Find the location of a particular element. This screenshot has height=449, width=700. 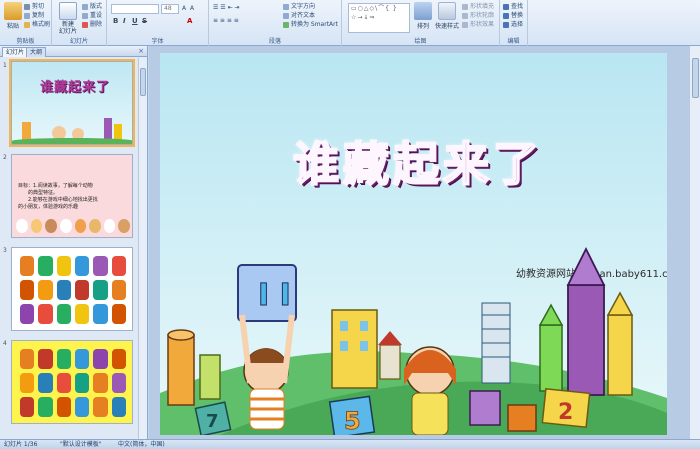

shape-outline-button: 形状轮廓 is located at coordinates (478, 16).